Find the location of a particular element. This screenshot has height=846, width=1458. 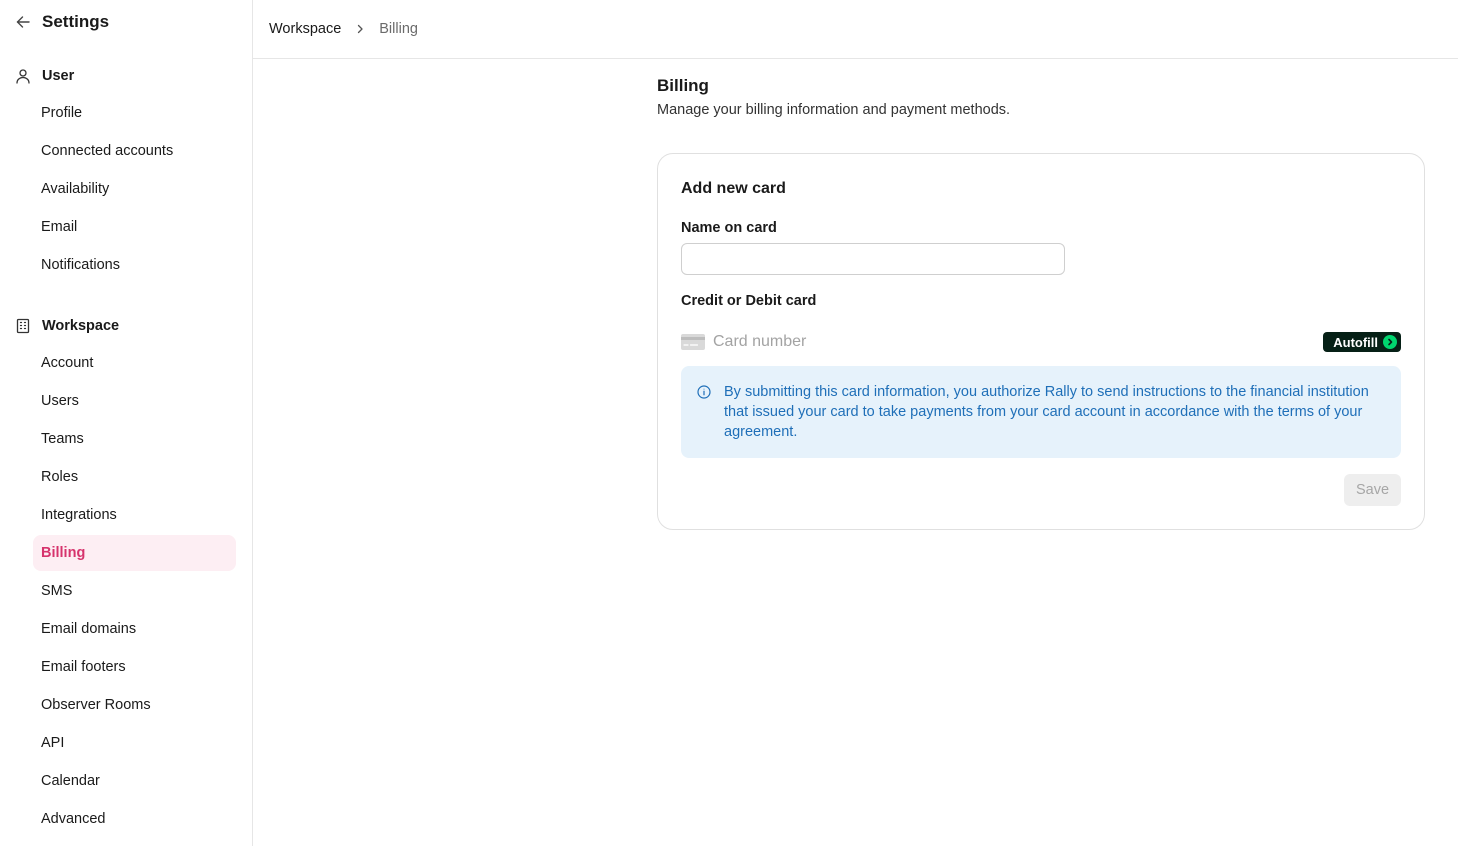

sidebar-item-teams: Teams is located at coordinates (134, 439).